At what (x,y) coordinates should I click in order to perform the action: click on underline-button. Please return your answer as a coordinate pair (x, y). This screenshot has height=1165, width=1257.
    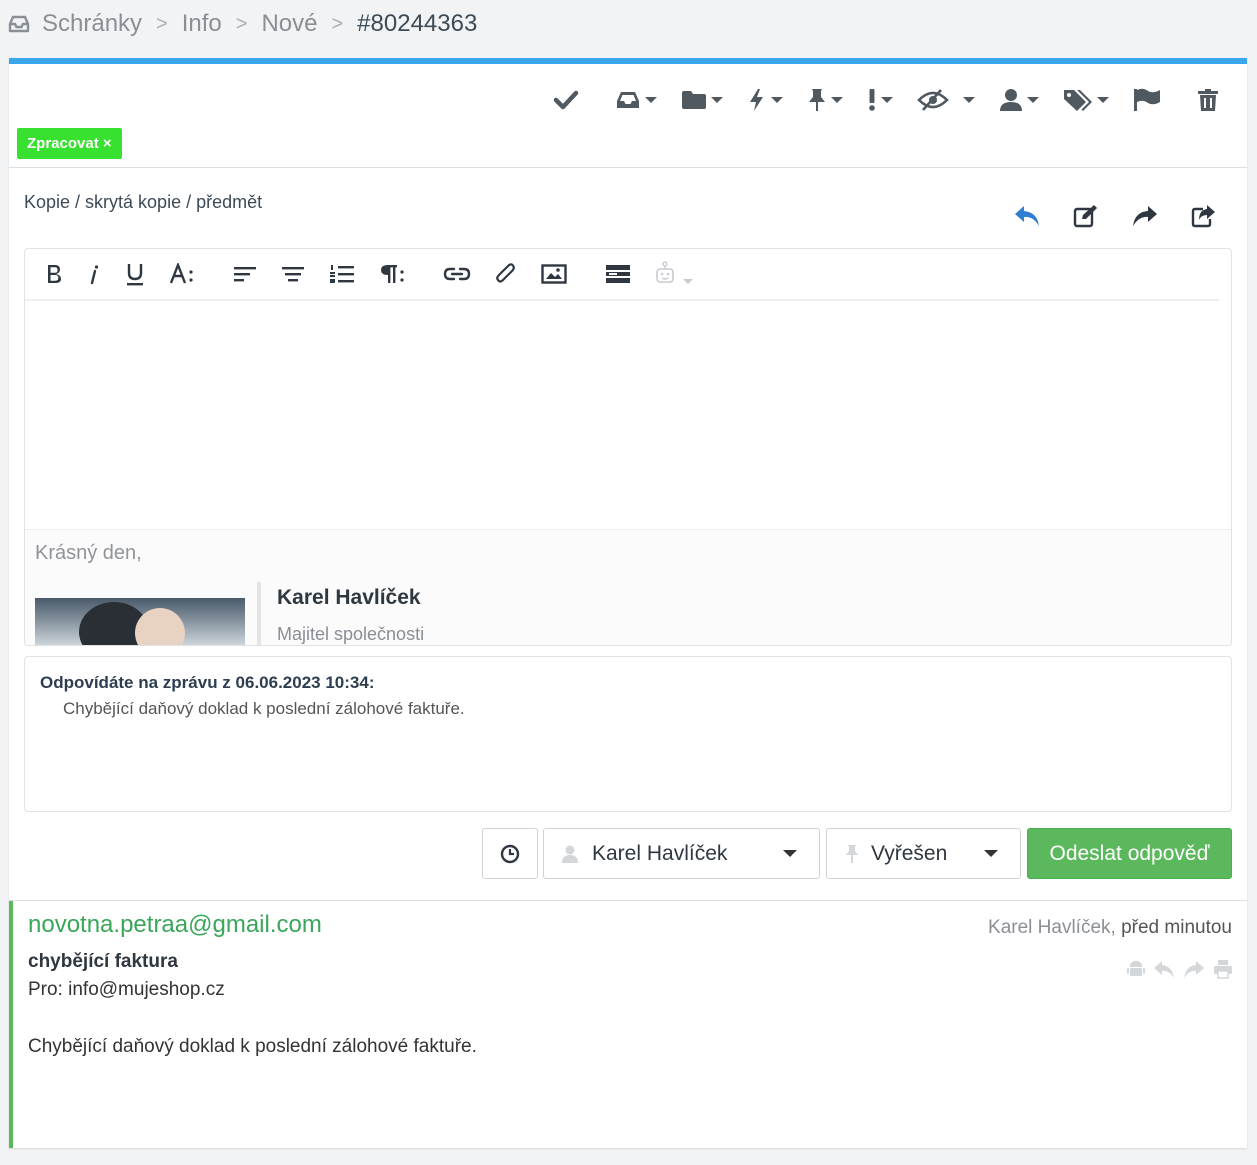
    Looking at the image, I should click on (135, 274).